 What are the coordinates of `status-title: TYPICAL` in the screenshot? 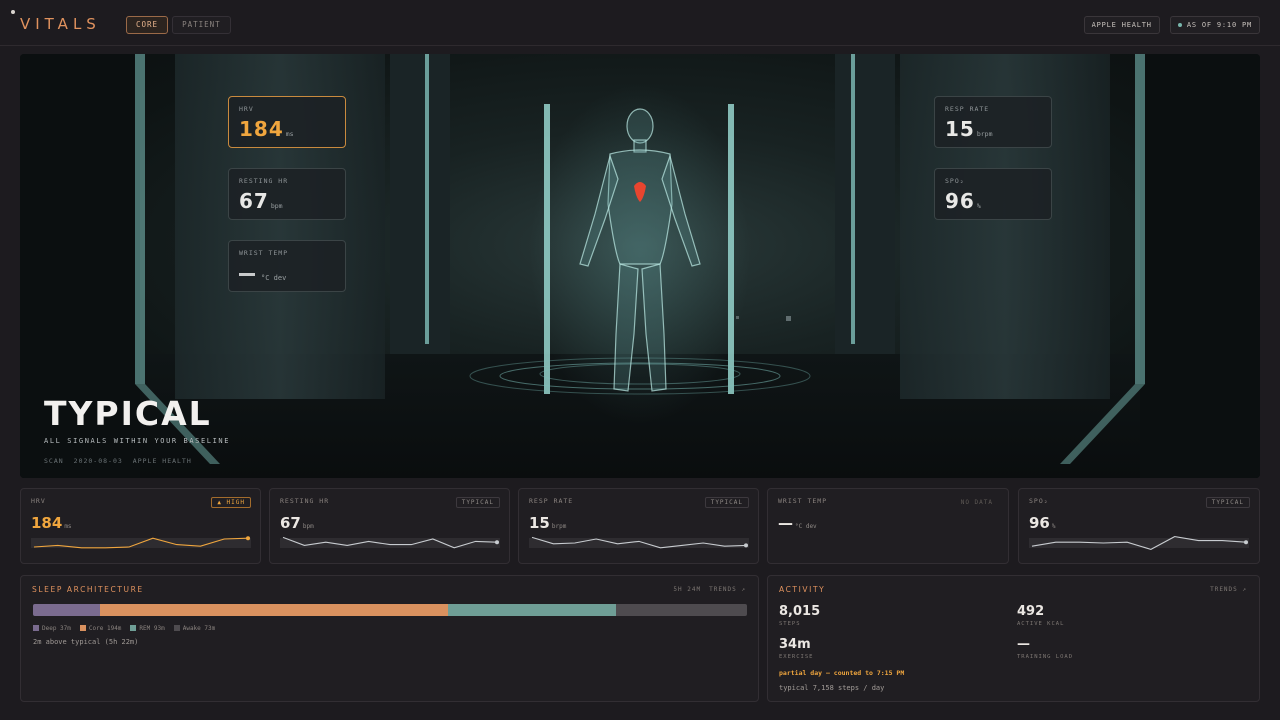 It's located at (128, 413).